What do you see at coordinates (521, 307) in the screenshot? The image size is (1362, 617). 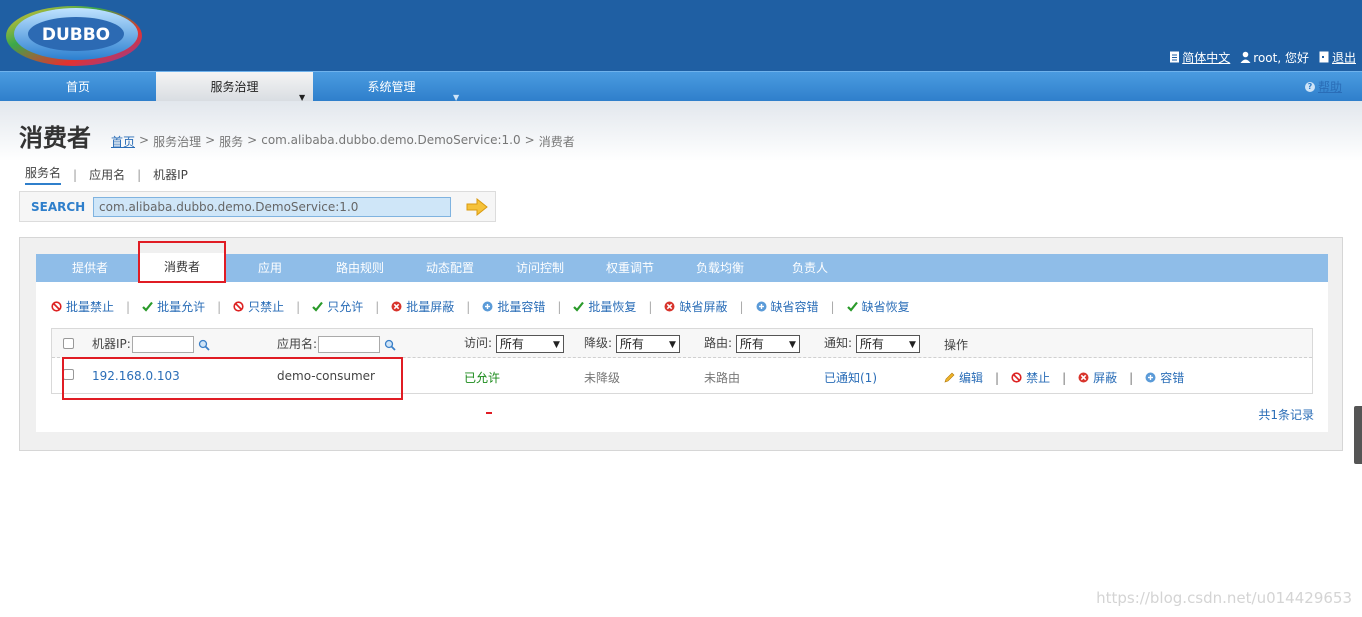 I see `action-label: 批量容错` at bounding box center [521, 307].